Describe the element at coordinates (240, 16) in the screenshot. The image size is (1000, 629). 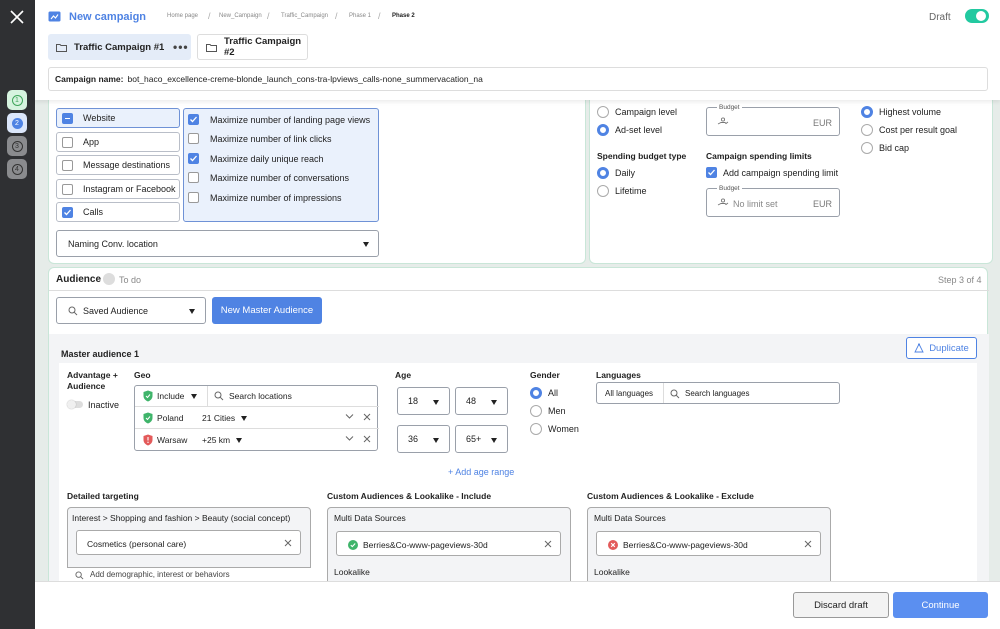
I see `breadcrumb-new-campaign: New_Campaign` at that location.